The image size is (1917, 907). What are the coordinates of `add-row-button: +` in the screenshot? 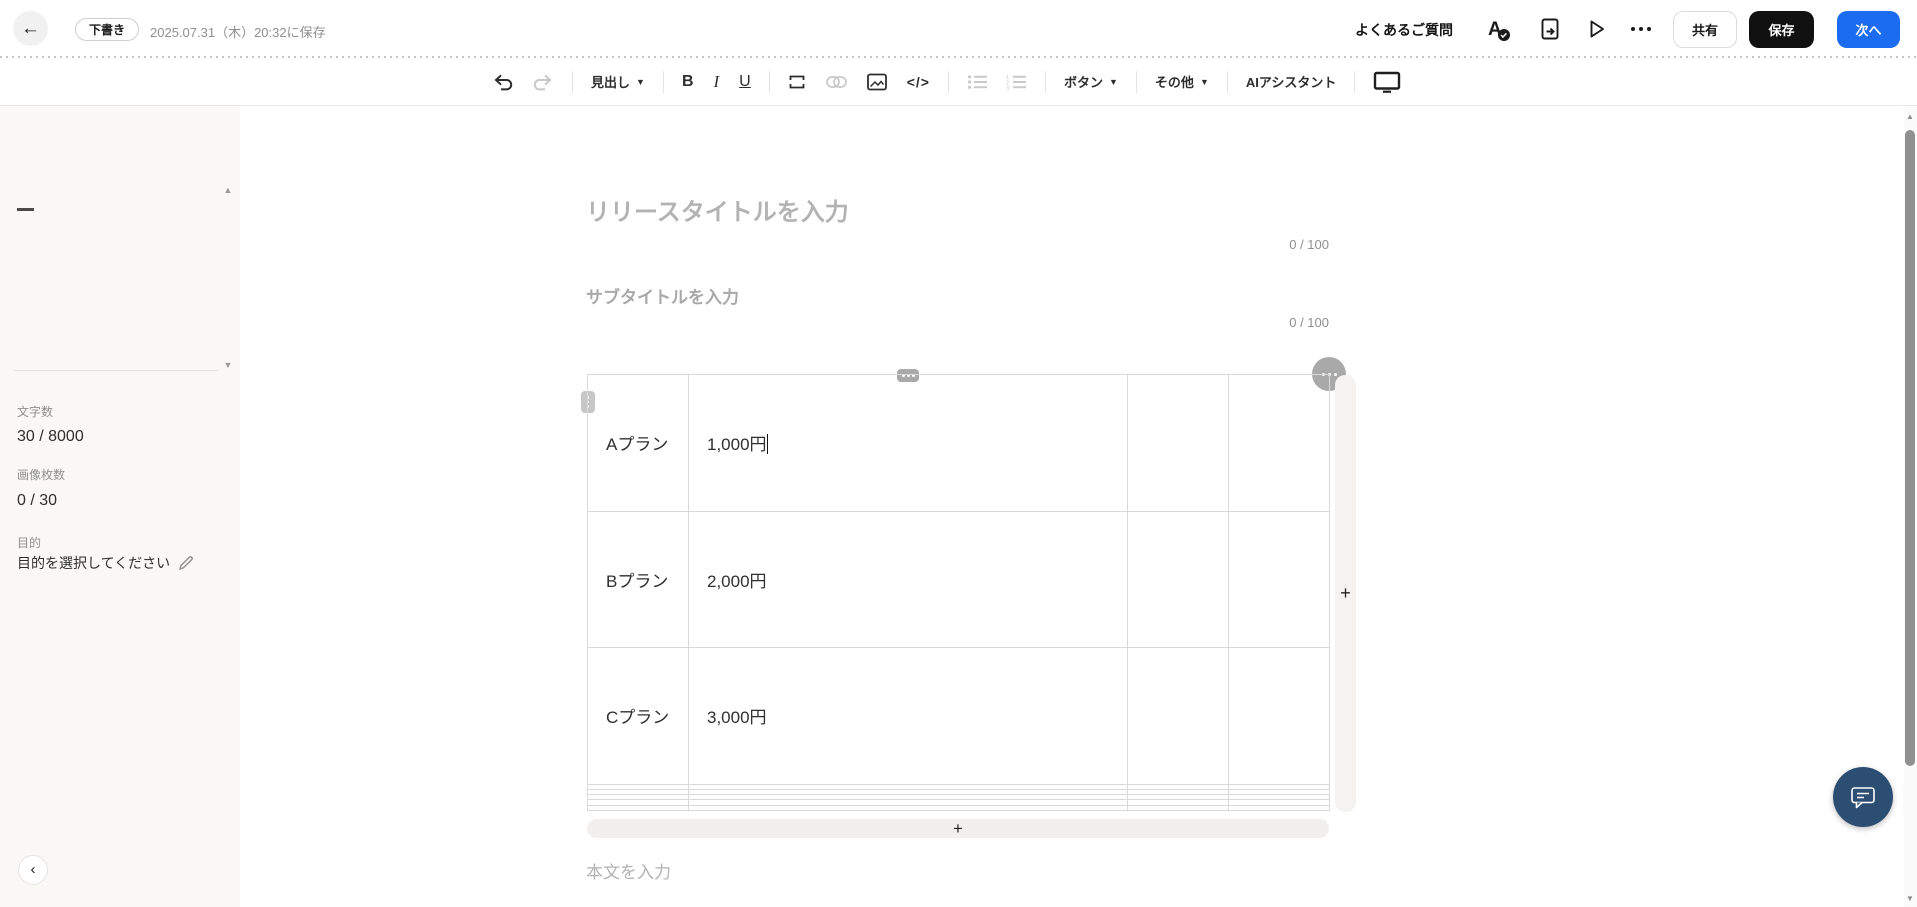 It's located at (958, 828).